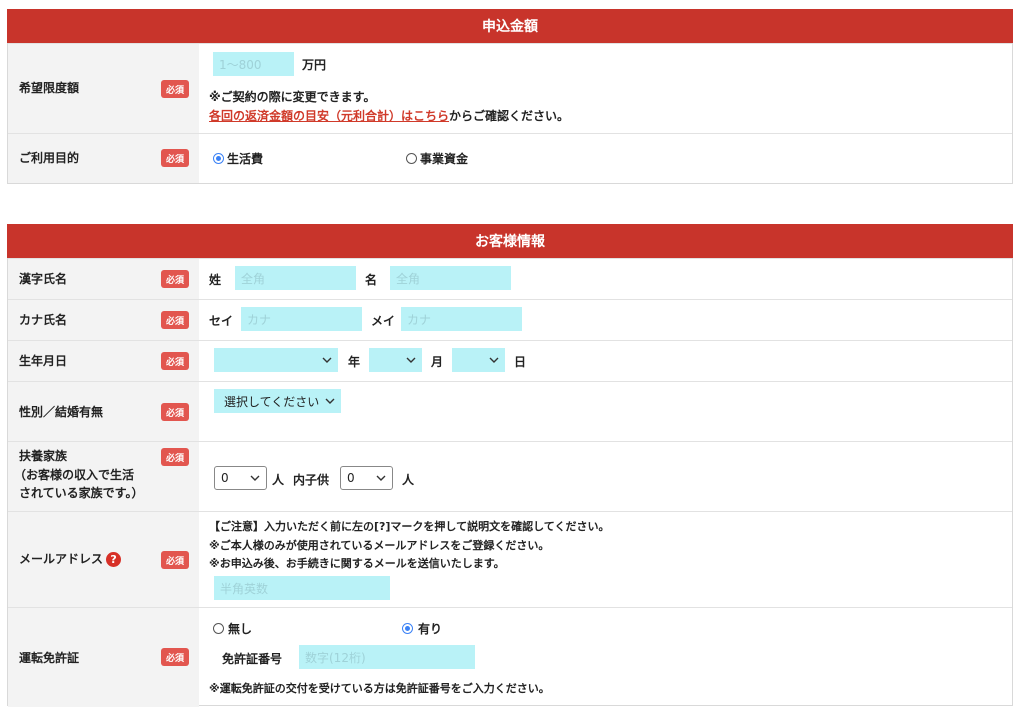  Describe the element at coordinates (461, 319) in the screenshot. I see `kana-mei-input: カナ` at that location.